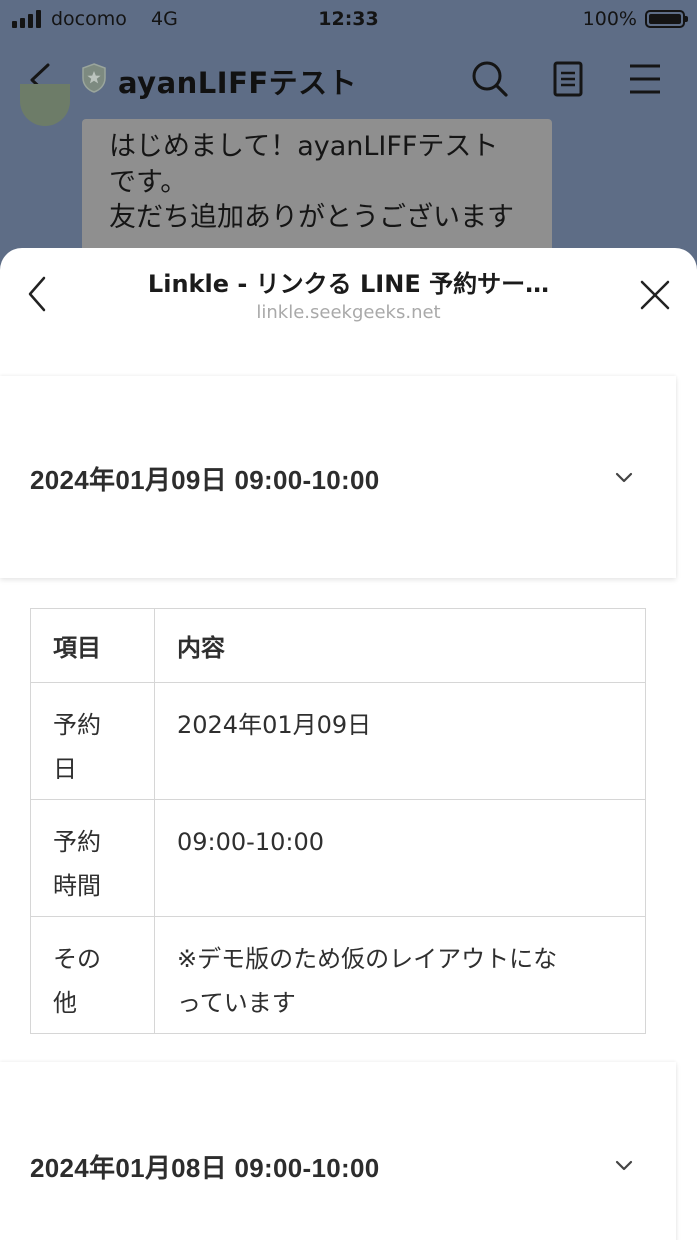  Describe the element at coordinates (37, 294) in the screenshot. I see `sheet-back-icon` at that location.